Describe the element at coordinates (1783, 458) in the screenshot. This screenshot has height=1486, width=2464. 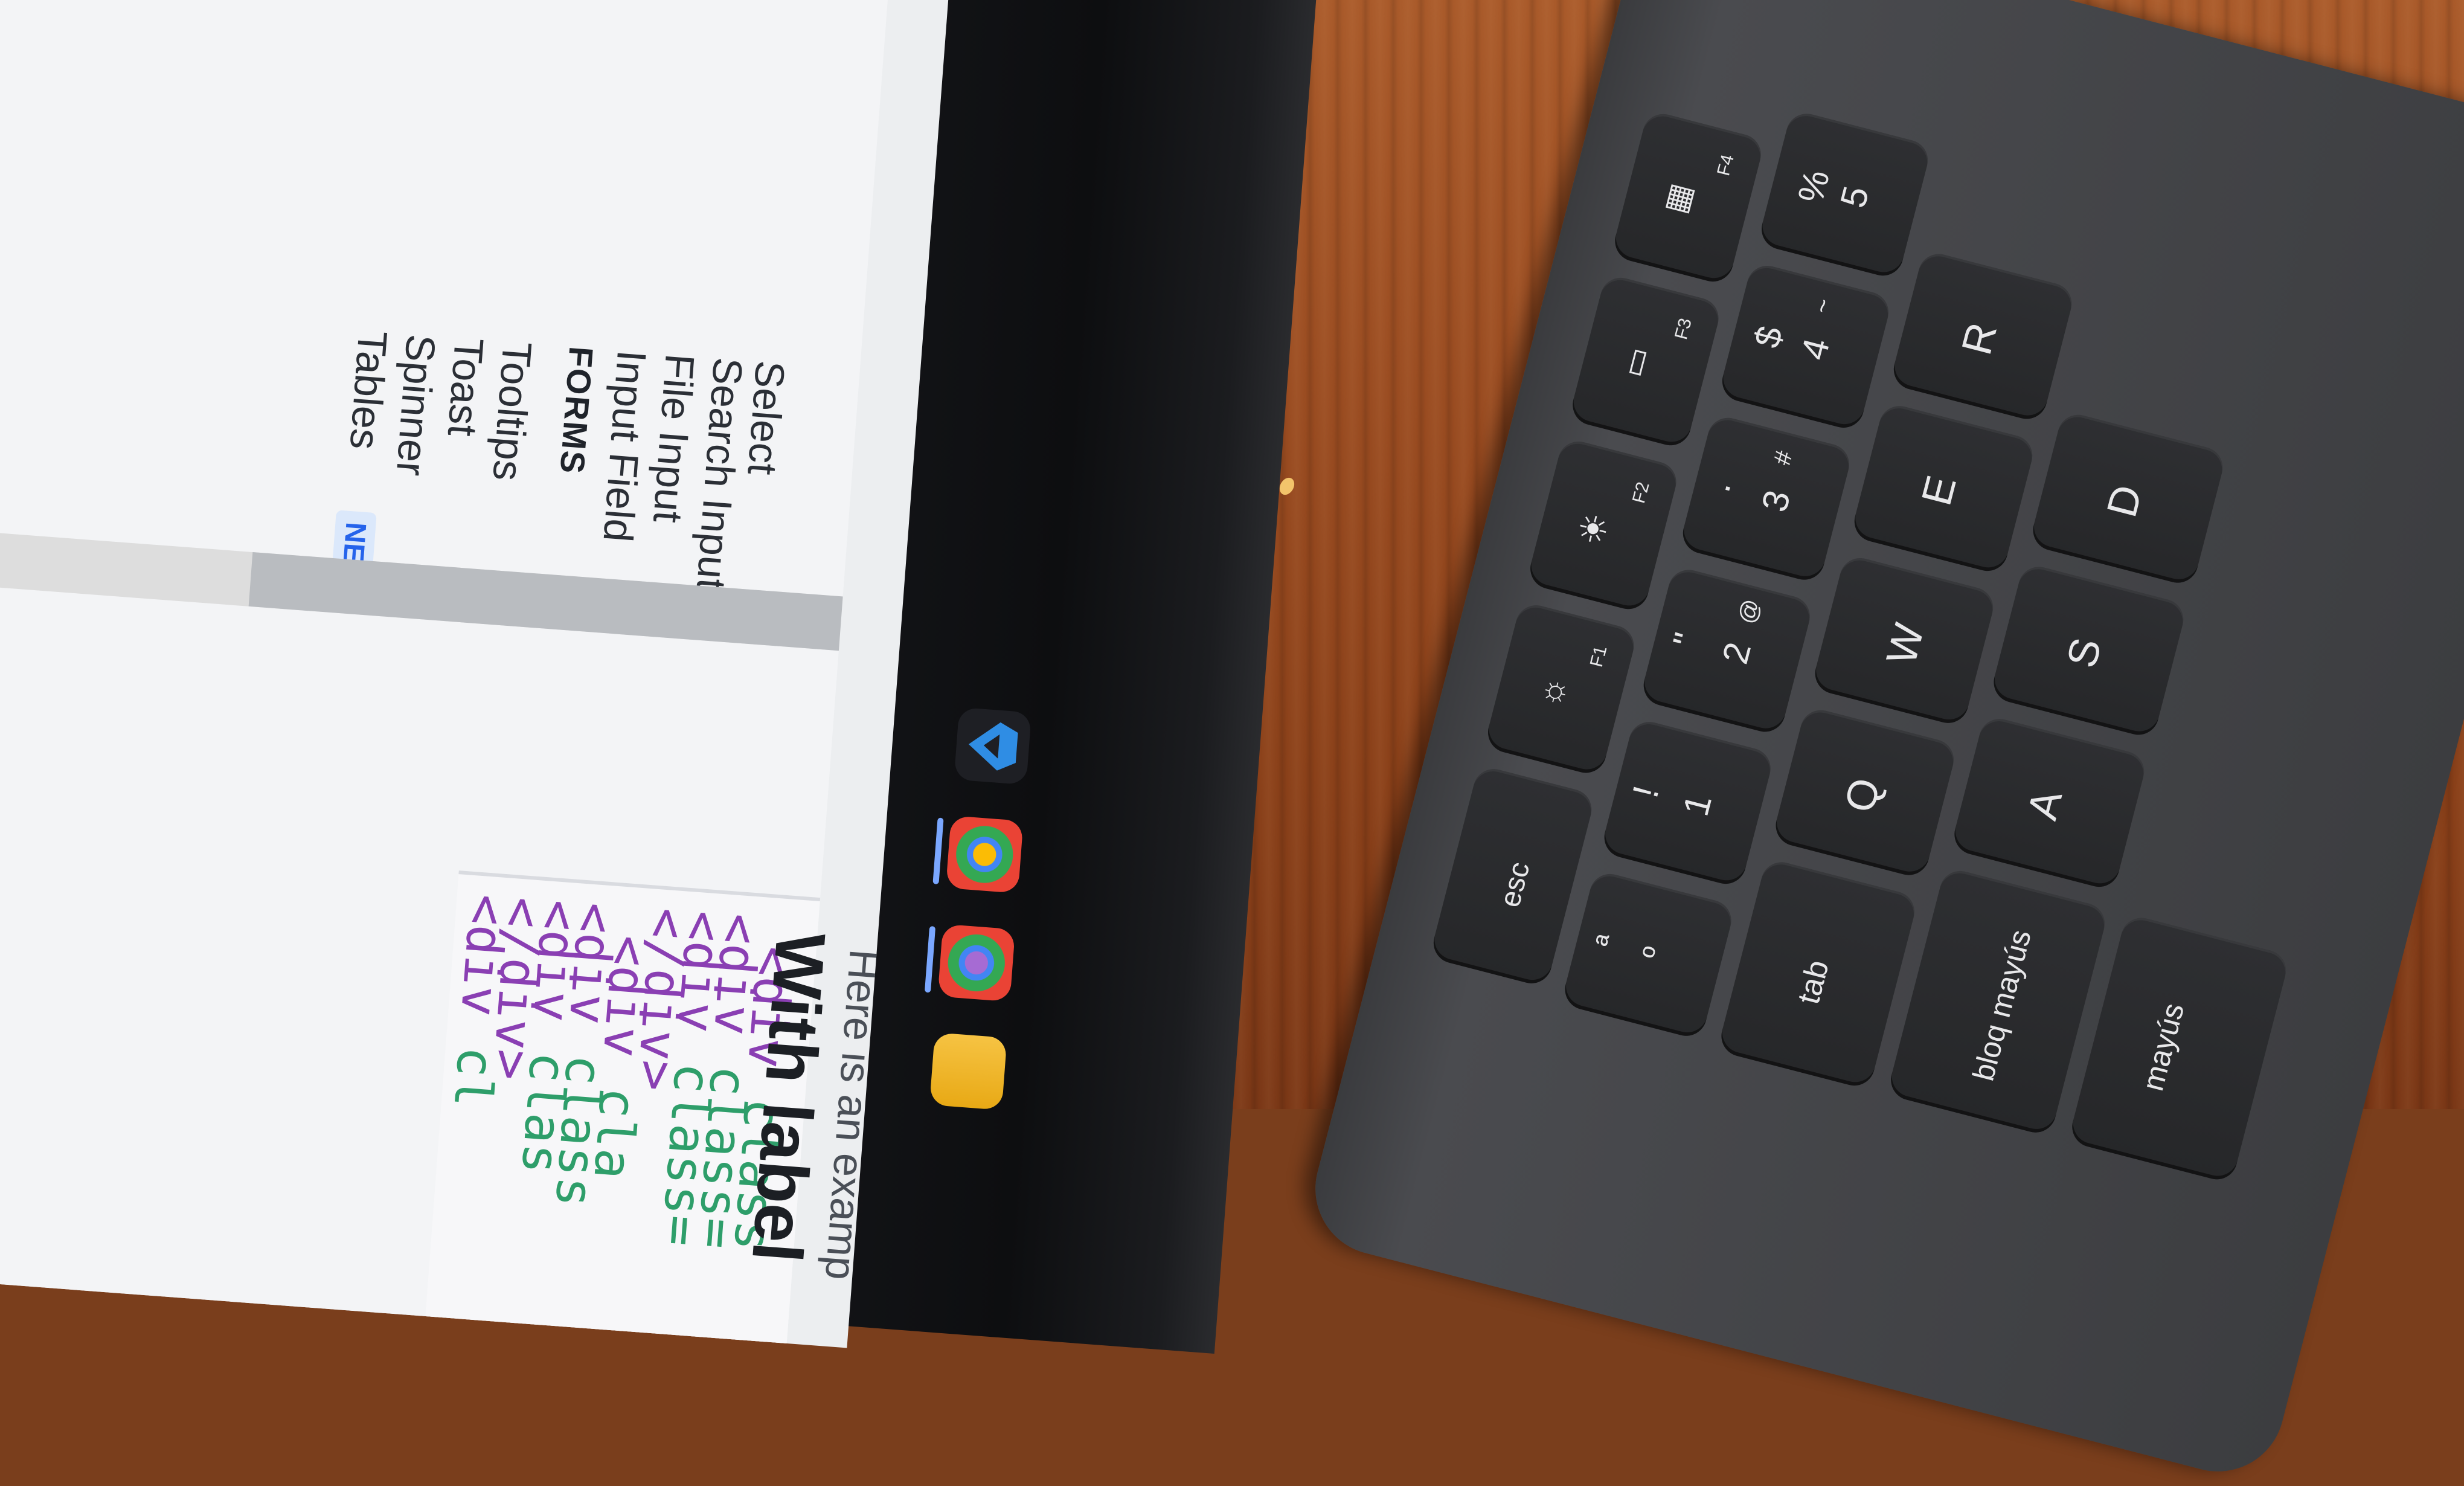
I see `key-3-alt: #` at that location.